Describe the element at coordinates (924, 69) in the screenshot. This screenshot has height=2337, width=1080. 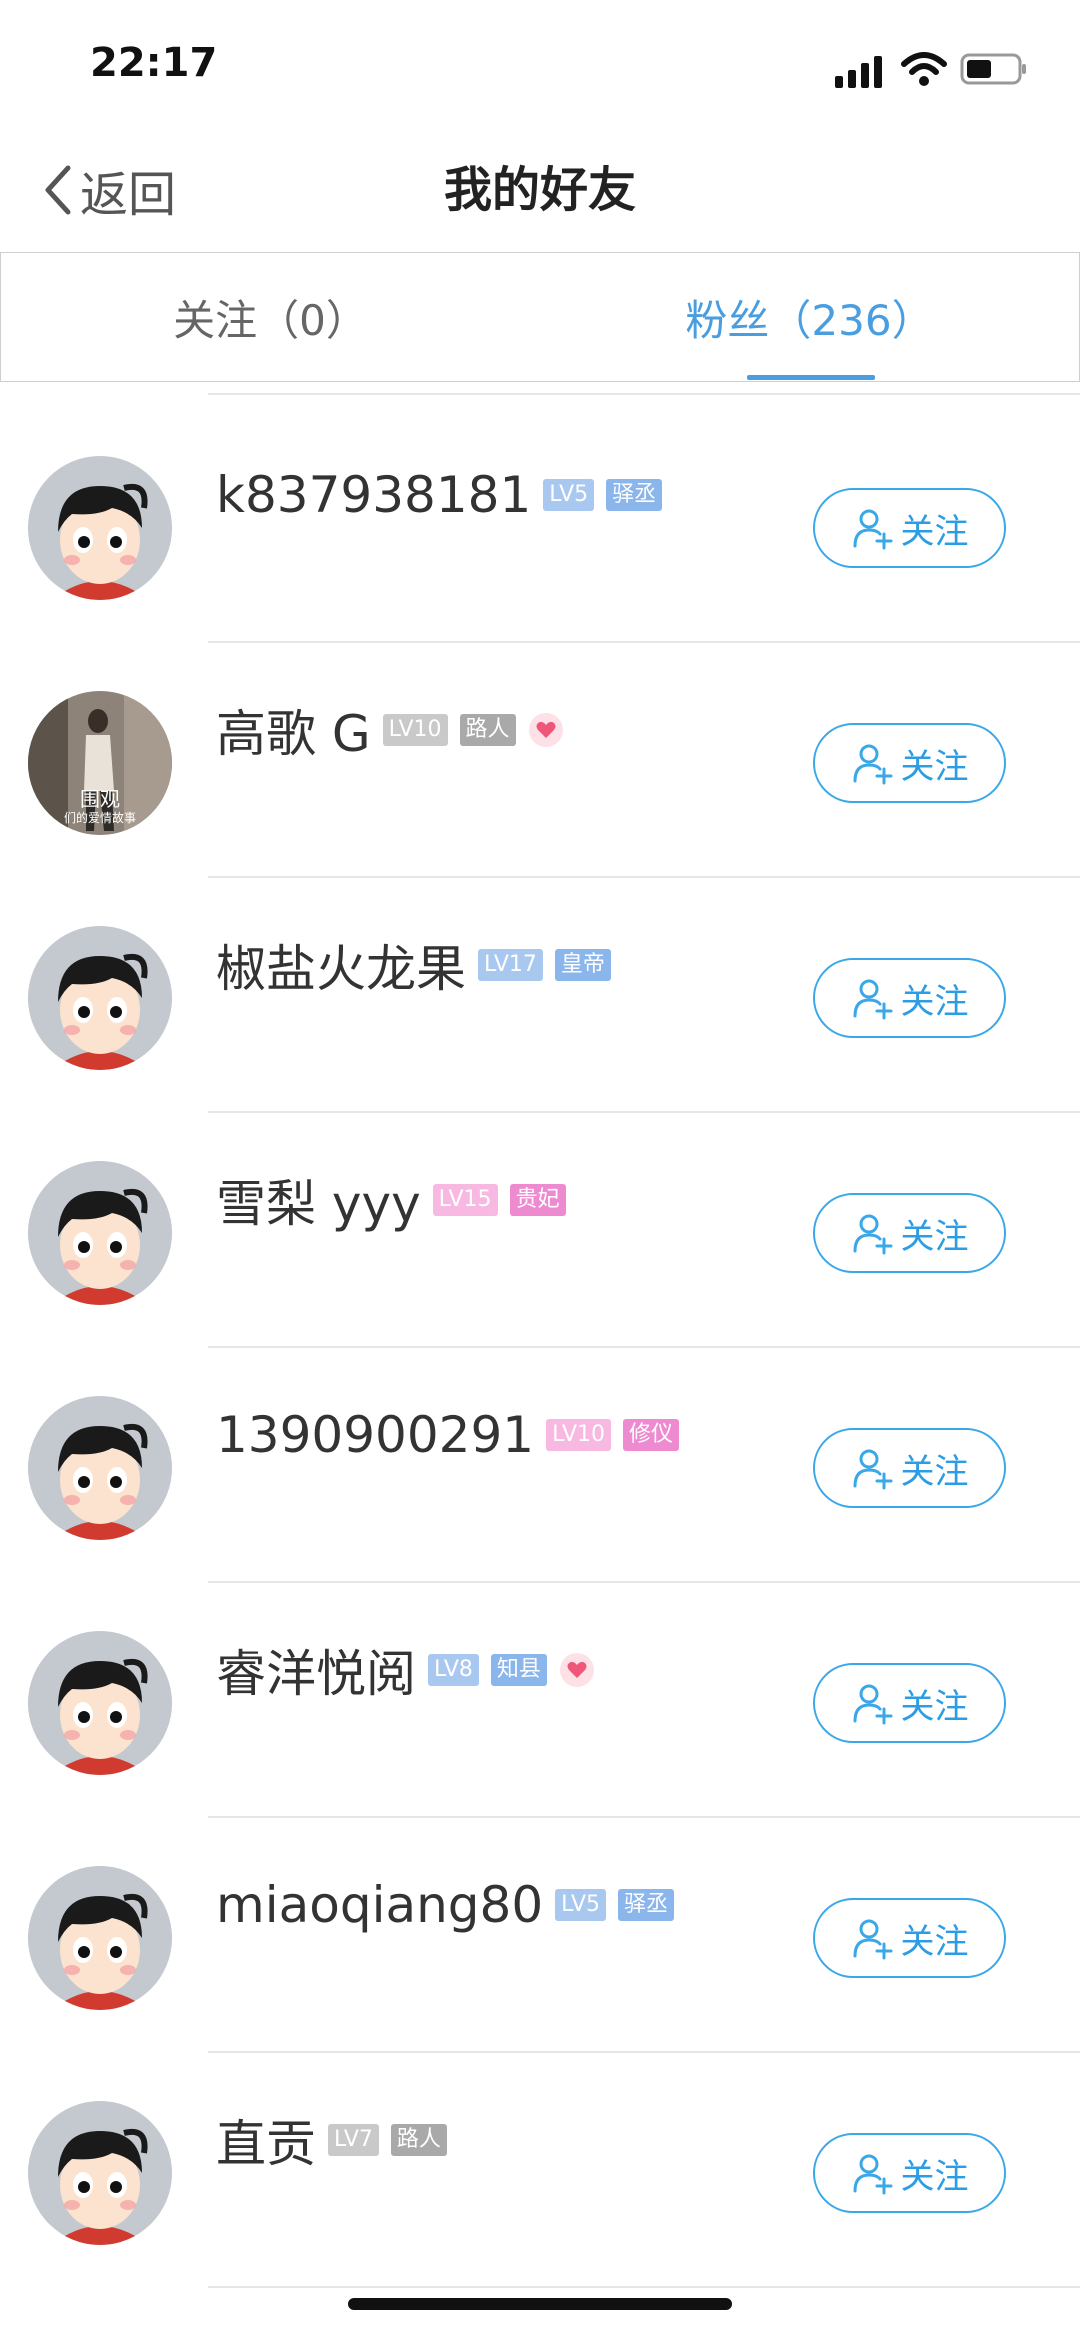
I see `wifi-icon` at that location.